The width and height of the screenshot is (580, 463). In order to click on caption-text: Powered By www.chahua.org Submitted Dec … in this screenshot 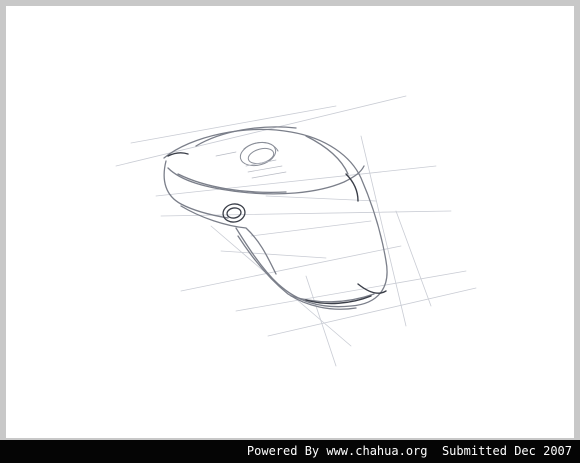, I will do `click(409, 451)`.